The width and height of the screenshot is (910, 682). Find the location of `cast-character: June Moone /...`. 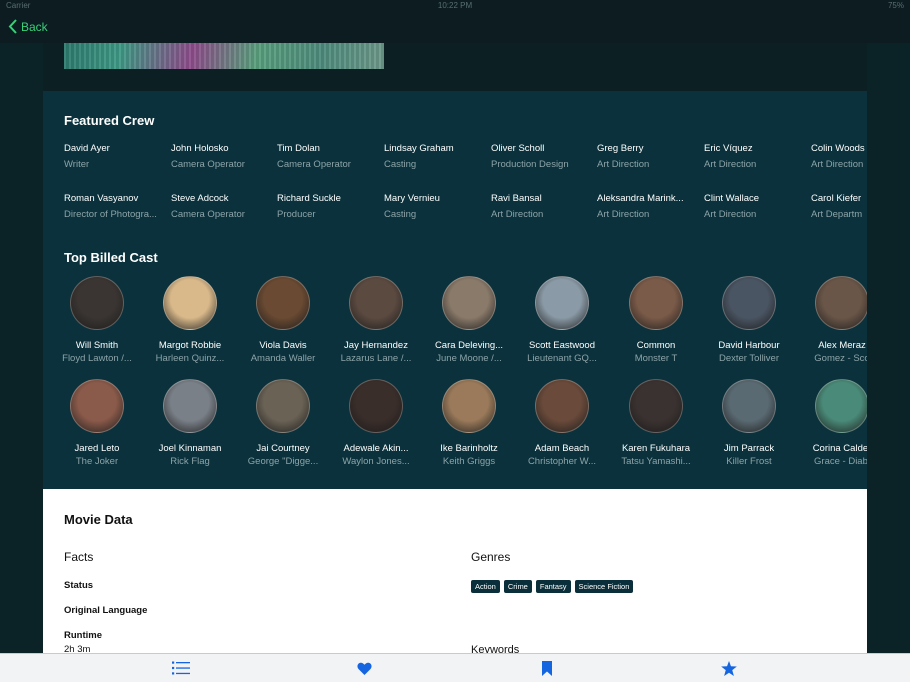

cast-character: June Moone /... is located at coordinates (469, 358).